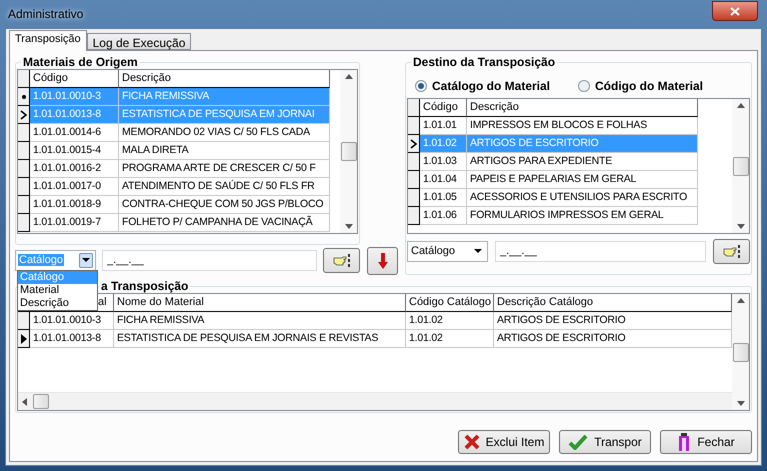 The width and height of the screenshot is (767, 471). What do you see at coordinates (74, 133) in the screenshot?
I see `table-cell: 1.01.01.0014-6` at bounding box center [74, 133].